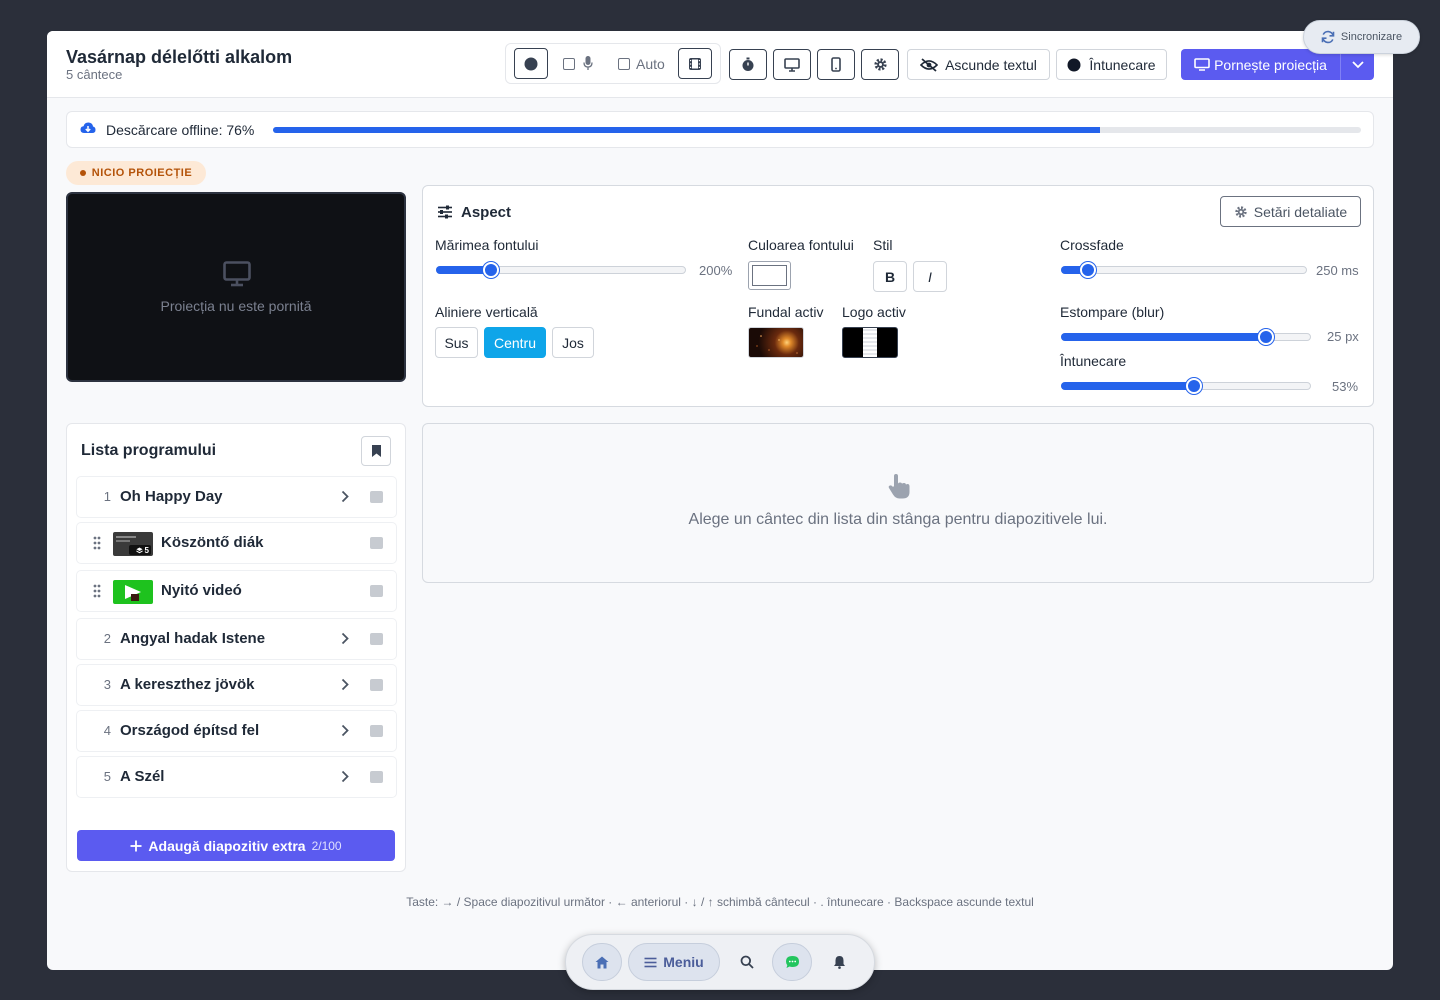 This screenshot has height=1000, width=1440. I want to click on dim-slider-thumb, so click(1193, 386).